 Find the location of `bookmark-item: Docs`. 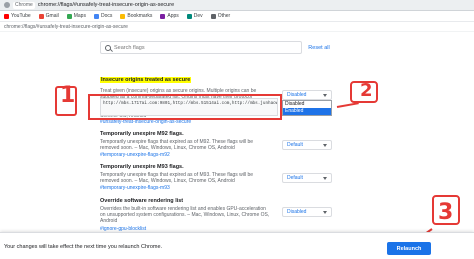

bookmark-item: Docs is located at coordinates (103, 16).